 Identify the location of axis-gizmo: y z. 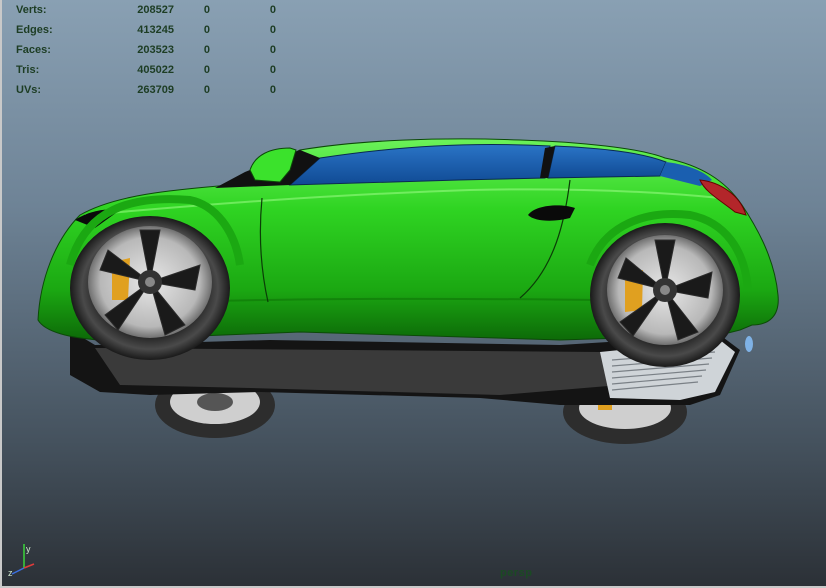
(21, 561).